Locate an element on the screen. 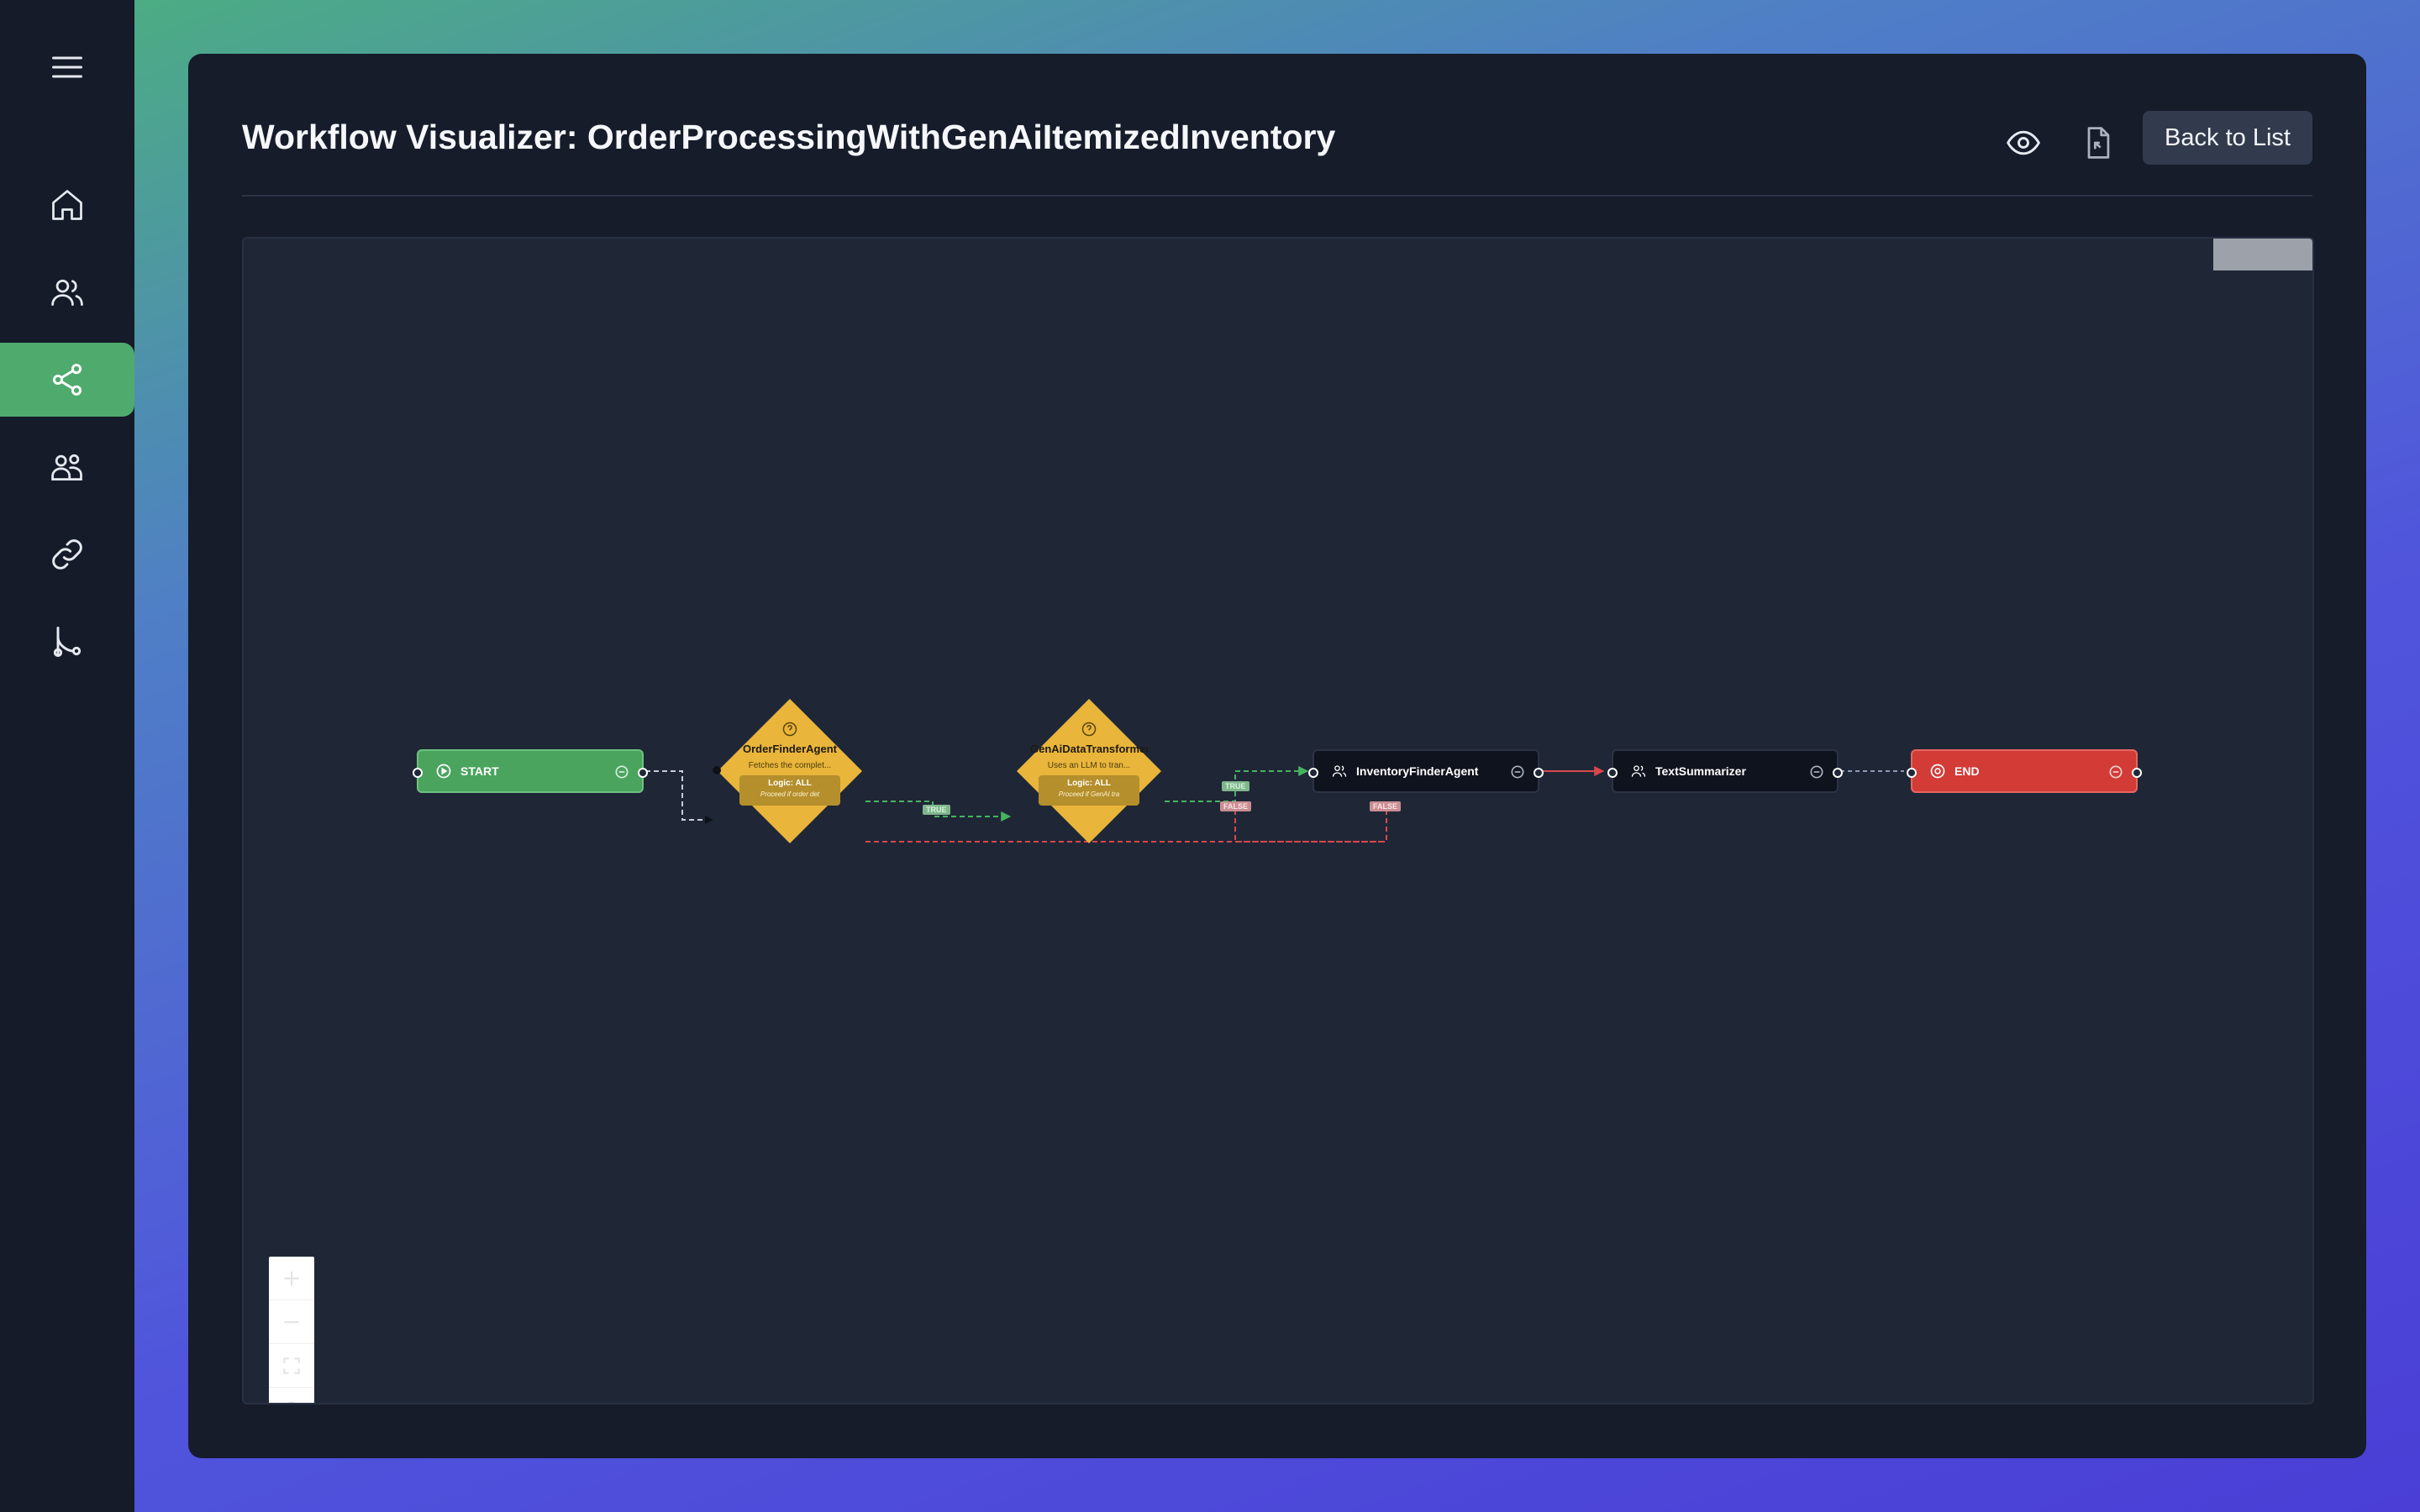  attribution-badge is located at coordinates (2263, 254).